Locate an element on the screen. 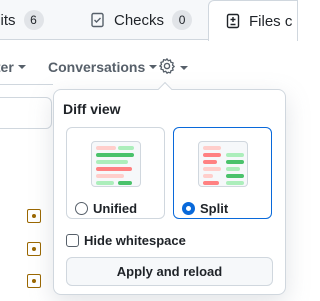 This screenshot has height=301, width=320. file-filter-dropdown: lter is located at coordinates (13, 67).